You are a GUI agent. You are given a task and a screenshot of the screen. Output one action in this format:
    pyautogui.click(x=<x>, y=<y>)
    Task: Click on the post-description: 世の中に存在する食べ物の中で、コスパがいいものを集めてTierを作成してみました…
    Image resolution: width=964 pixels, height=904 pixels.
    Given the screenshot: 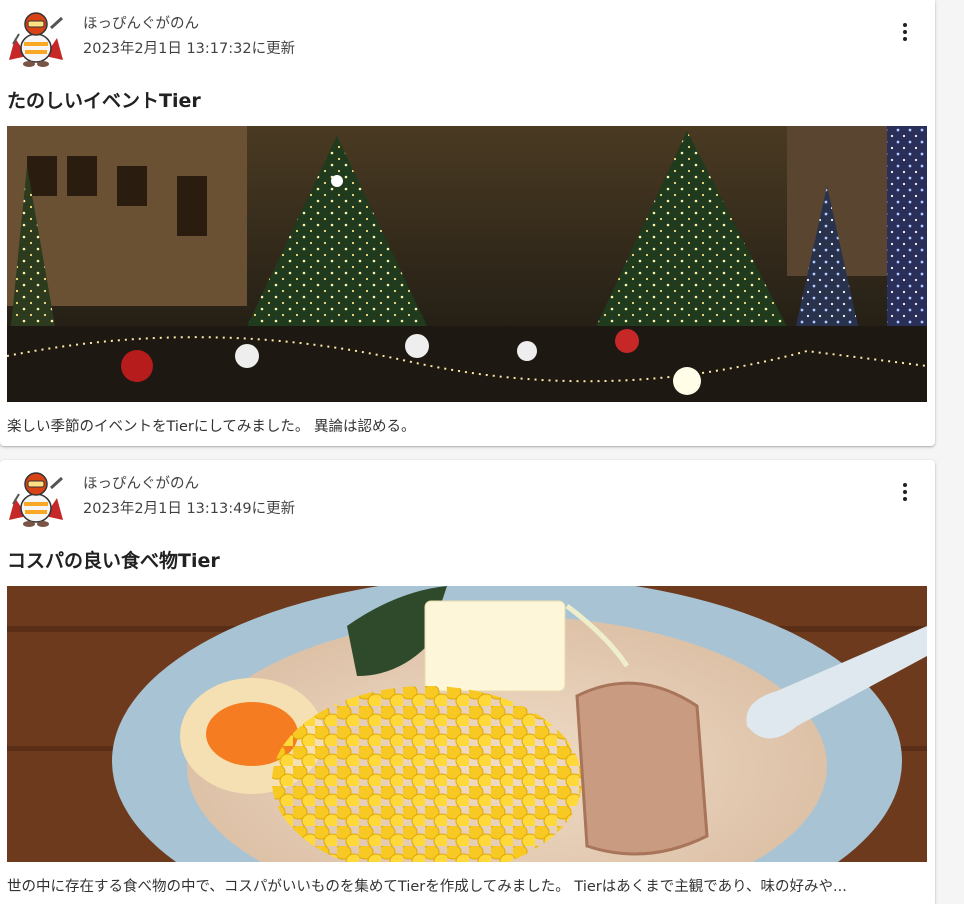 What is the action you would take?
    pyautogui.click(x=427, y=887)
    